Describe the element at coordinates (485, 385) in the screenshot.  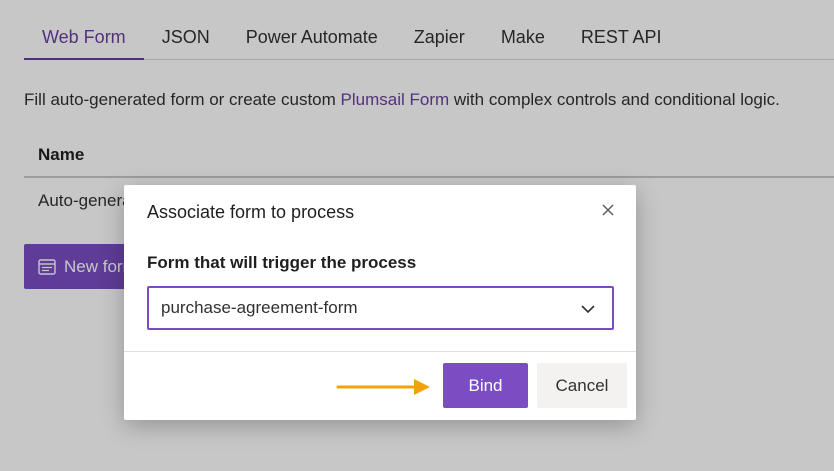
I see `bind-button: Bind` at that location.